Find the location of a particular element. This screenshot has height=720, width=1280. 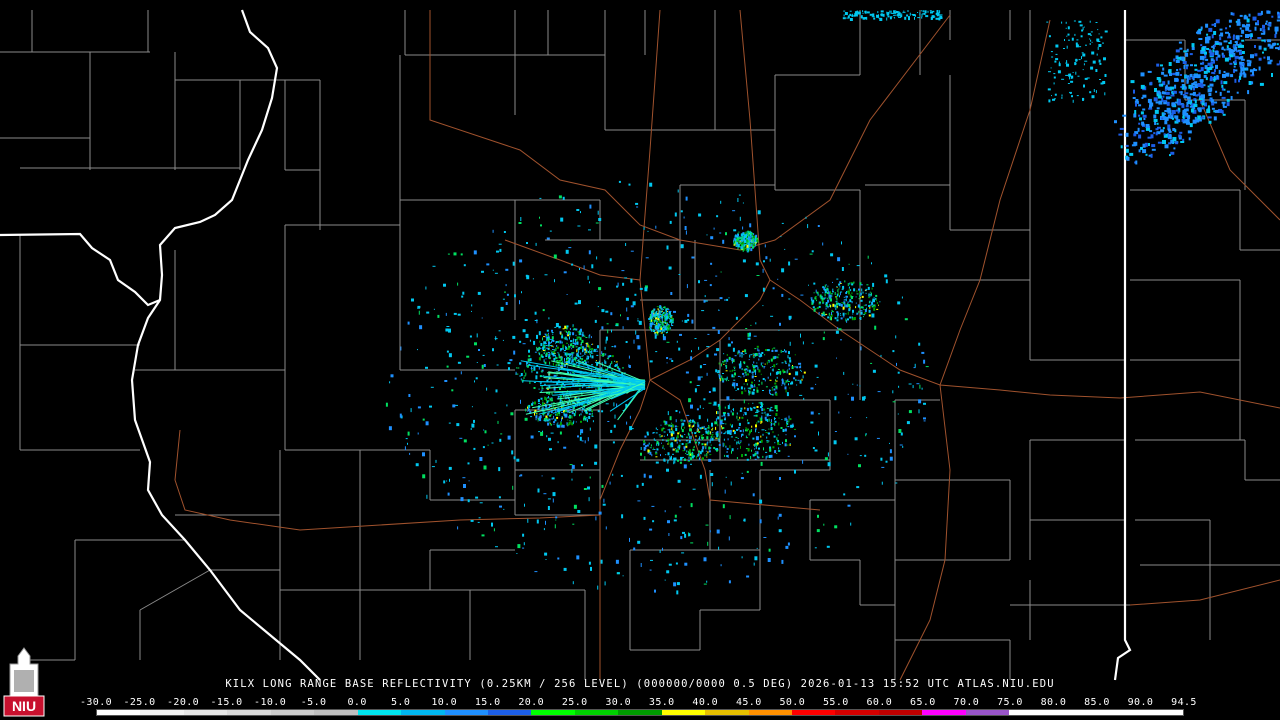

colorbar-tick-label: 80.0 is located at coordinates (1053, 702).